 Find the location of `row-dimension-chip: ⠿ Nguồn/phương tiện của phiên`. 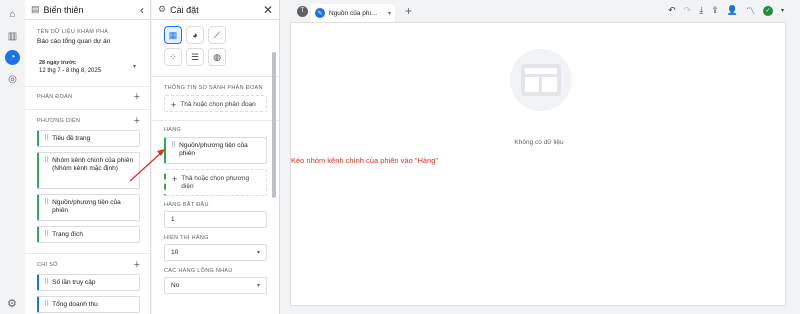

row-dimension-chip: ⠿ Nguồn/phương tiện của phiên is located at coordinates (215, 150).